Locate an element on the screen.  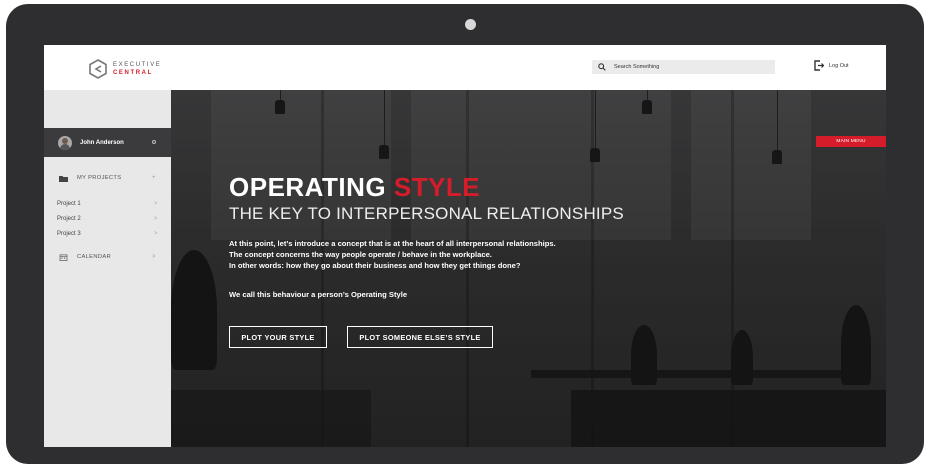
title-main: OPERATING is located at coordinates (311, 187).